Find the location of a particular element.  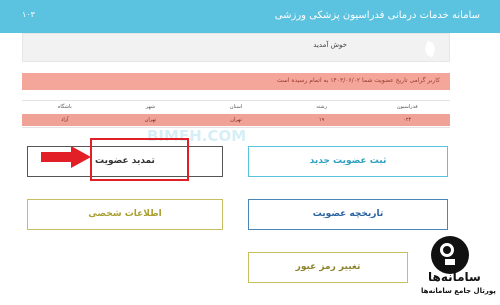

table-cell: آزاد is located at coordinates (65, 120).